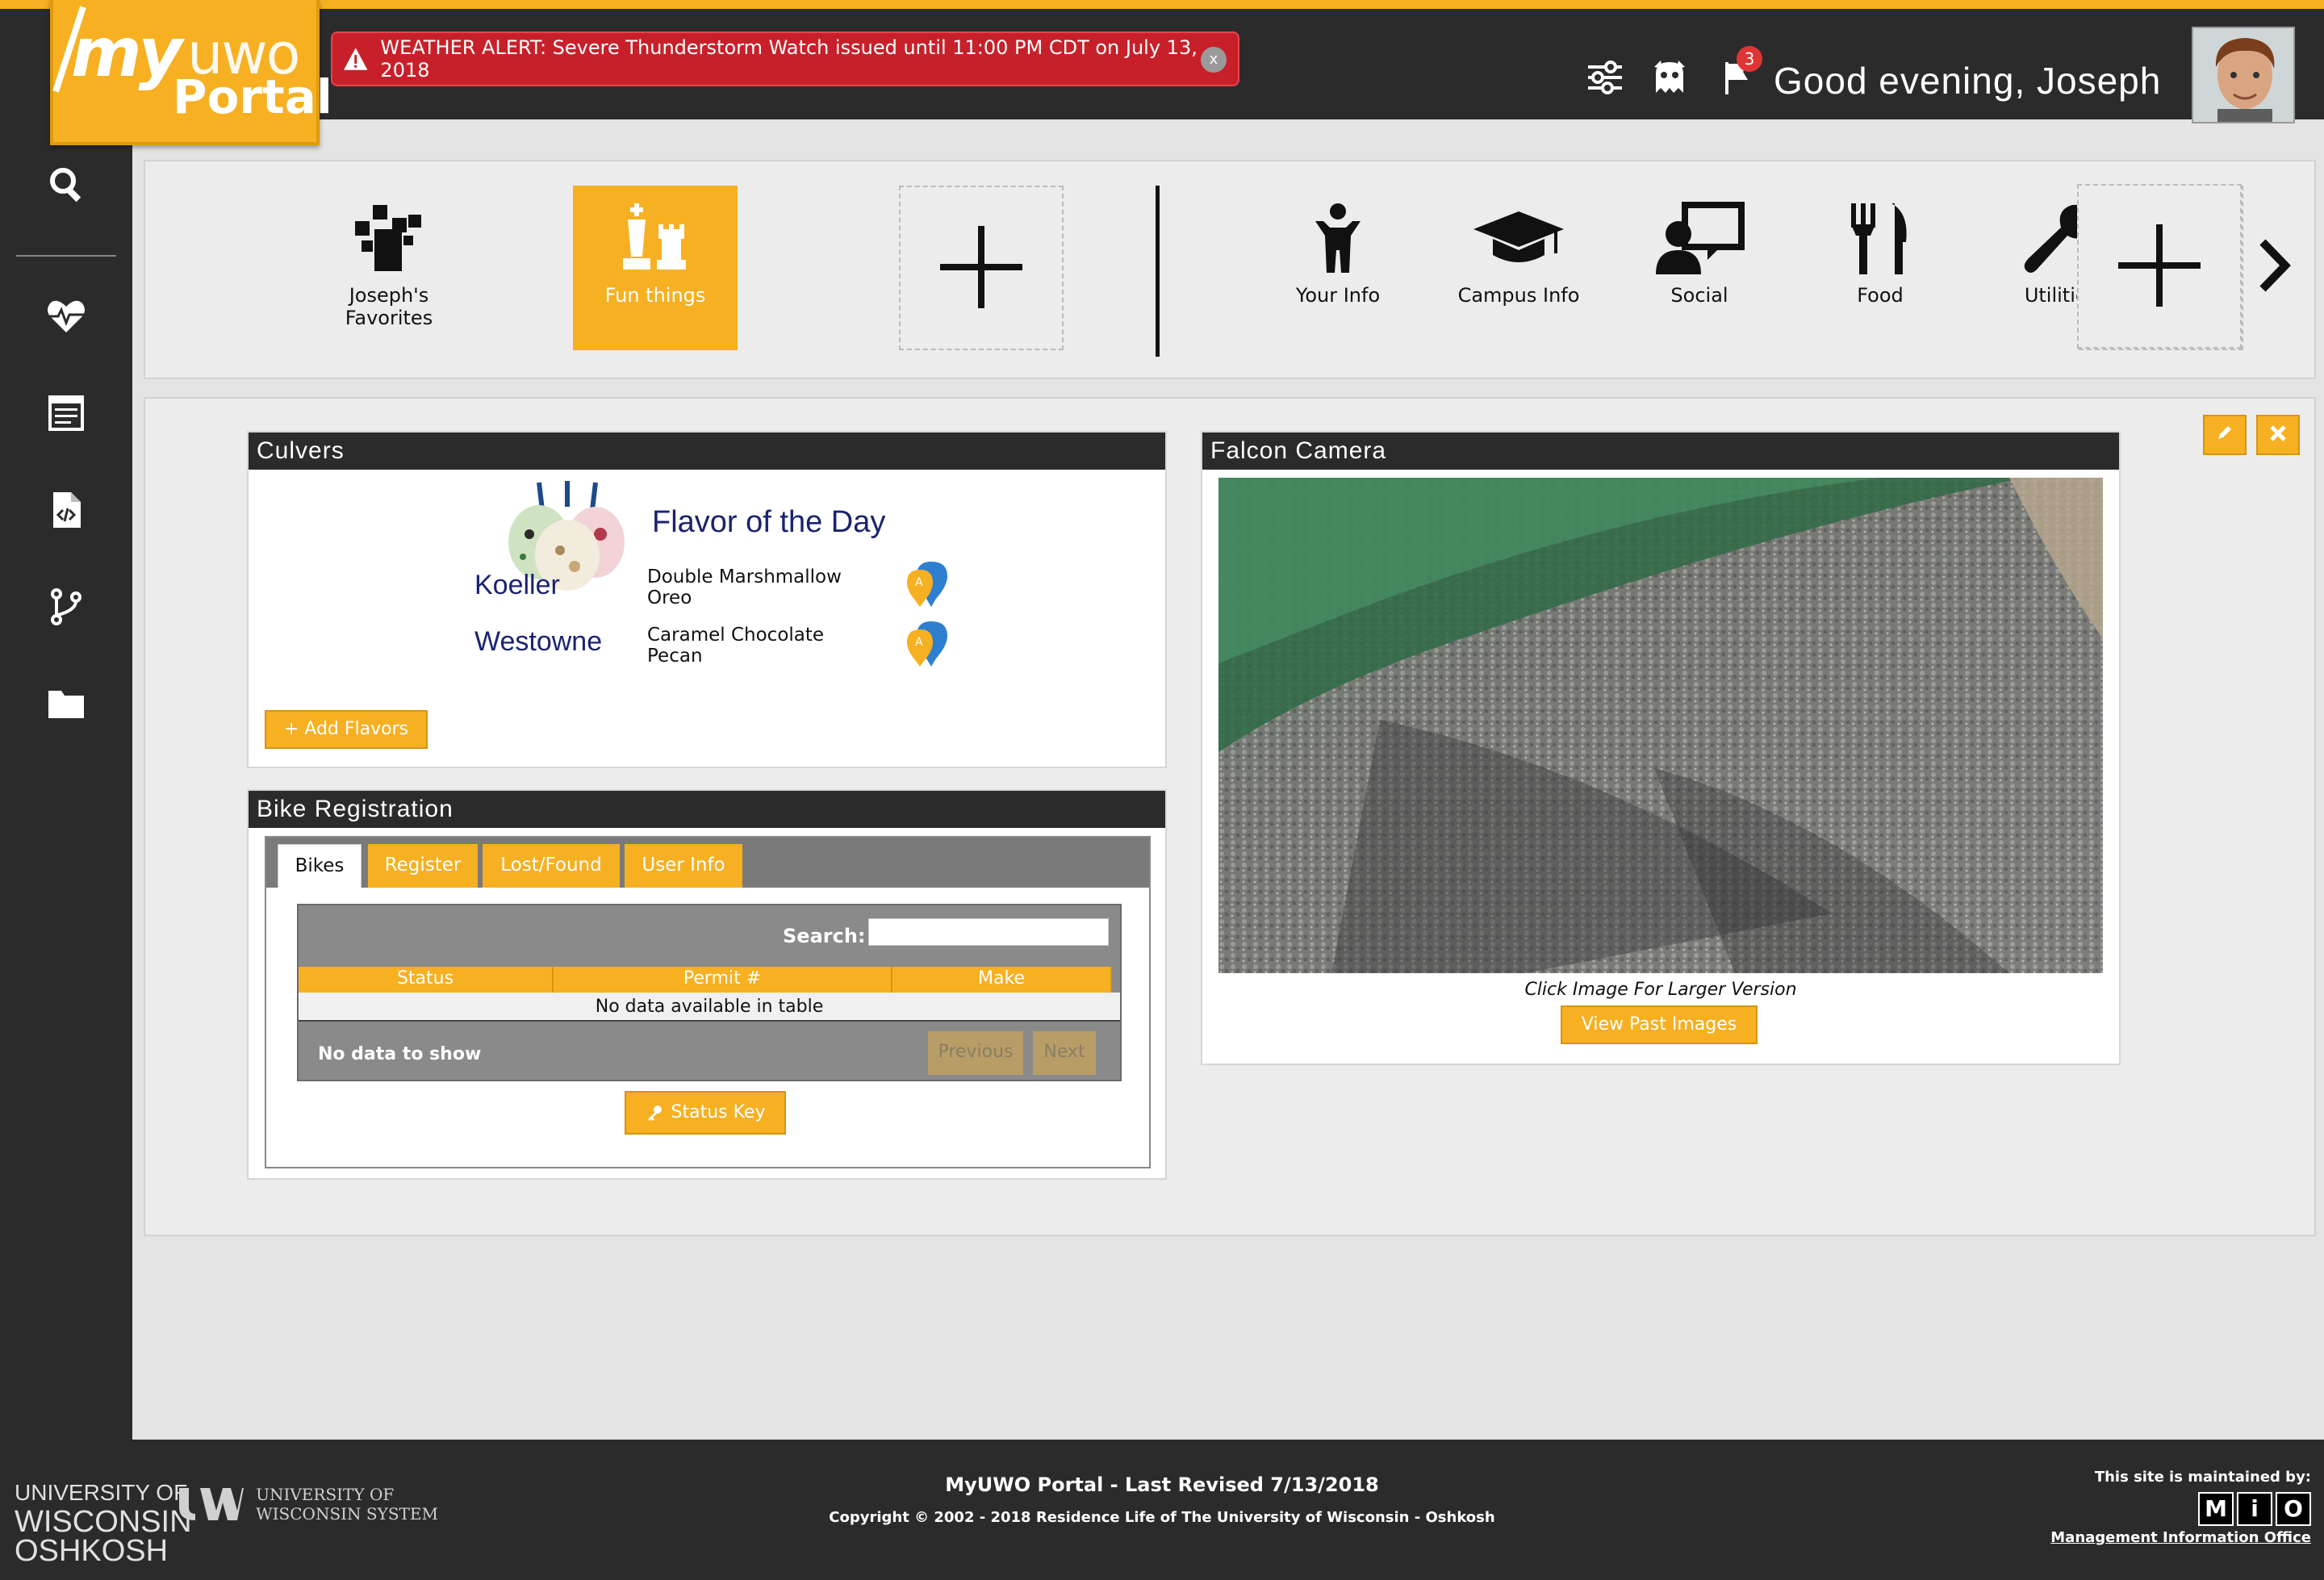 This screenshot has width=2324, height=1580. Describe the element at coordinates (66, 510) in the screenshot. I see `code-file-icon` at that location.